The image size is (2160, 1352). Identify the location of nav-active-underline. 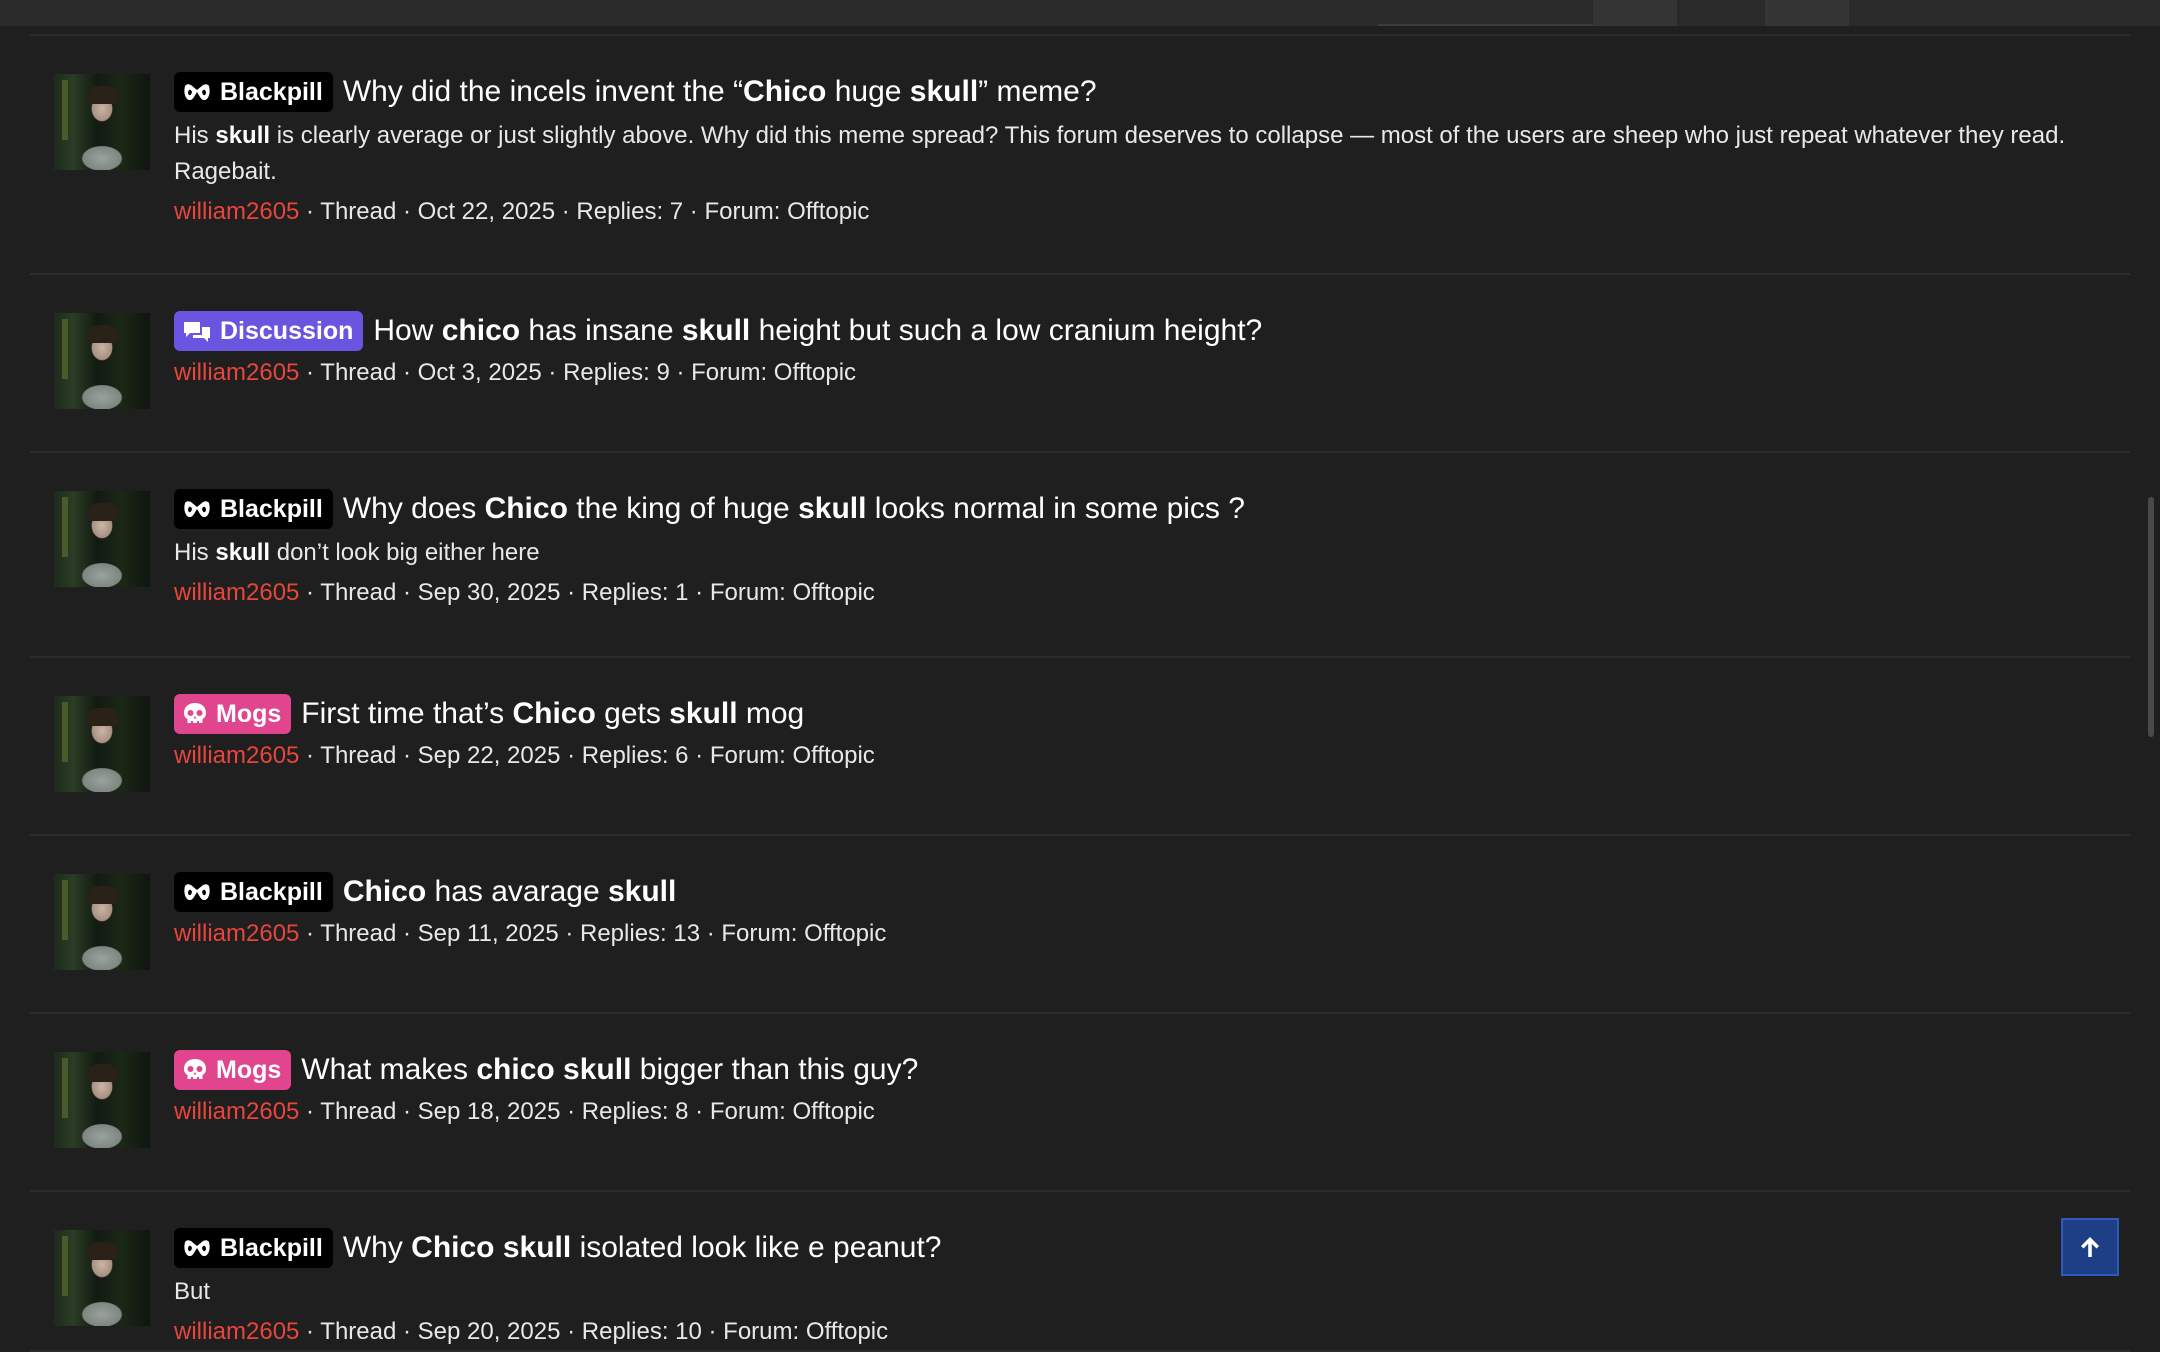
(1485, 25).